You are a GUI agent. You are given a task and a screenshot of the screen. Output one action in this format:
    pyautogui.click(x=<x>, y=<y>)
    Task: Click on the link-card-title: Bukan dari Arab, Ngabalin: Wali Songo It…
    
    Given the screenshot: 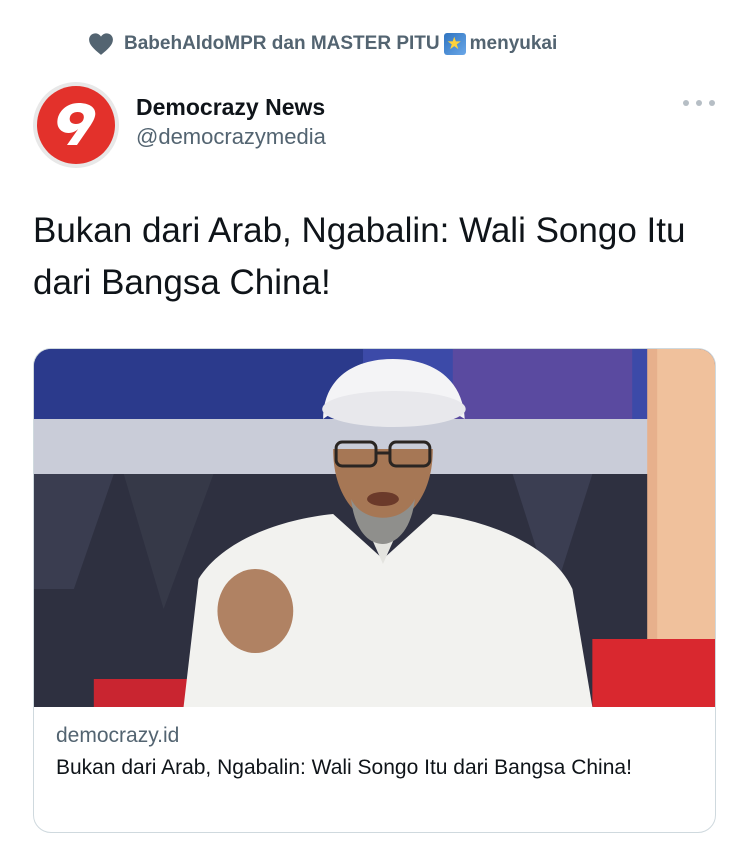 What is the action you would take?
    pyautogui.click(x=344, y=767)
    